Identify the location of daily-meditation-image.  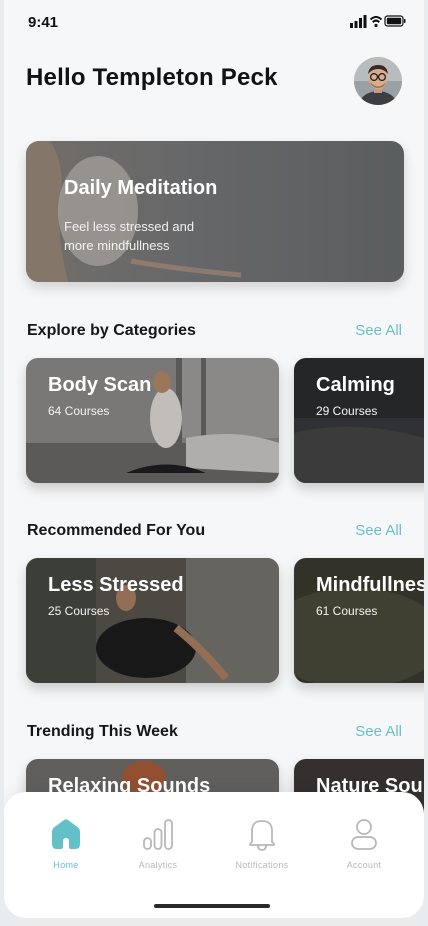
(215, 211).